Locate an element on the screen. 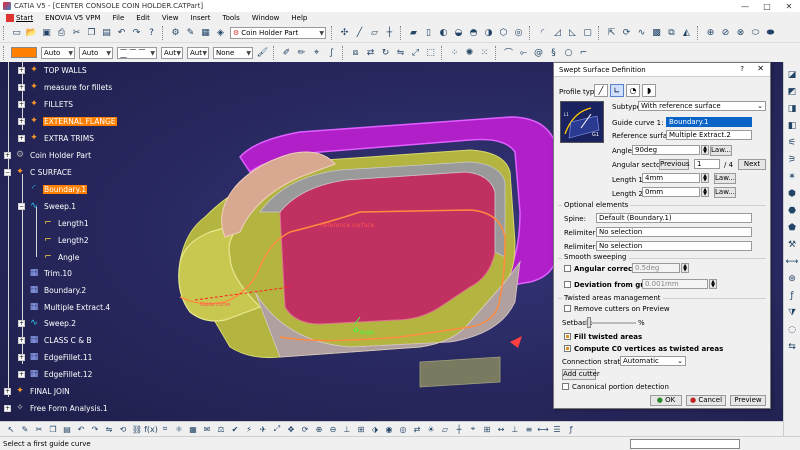 This screenshot has width=800, height=450. shaft-icon: ◐ is located at coordinates (443, 32).